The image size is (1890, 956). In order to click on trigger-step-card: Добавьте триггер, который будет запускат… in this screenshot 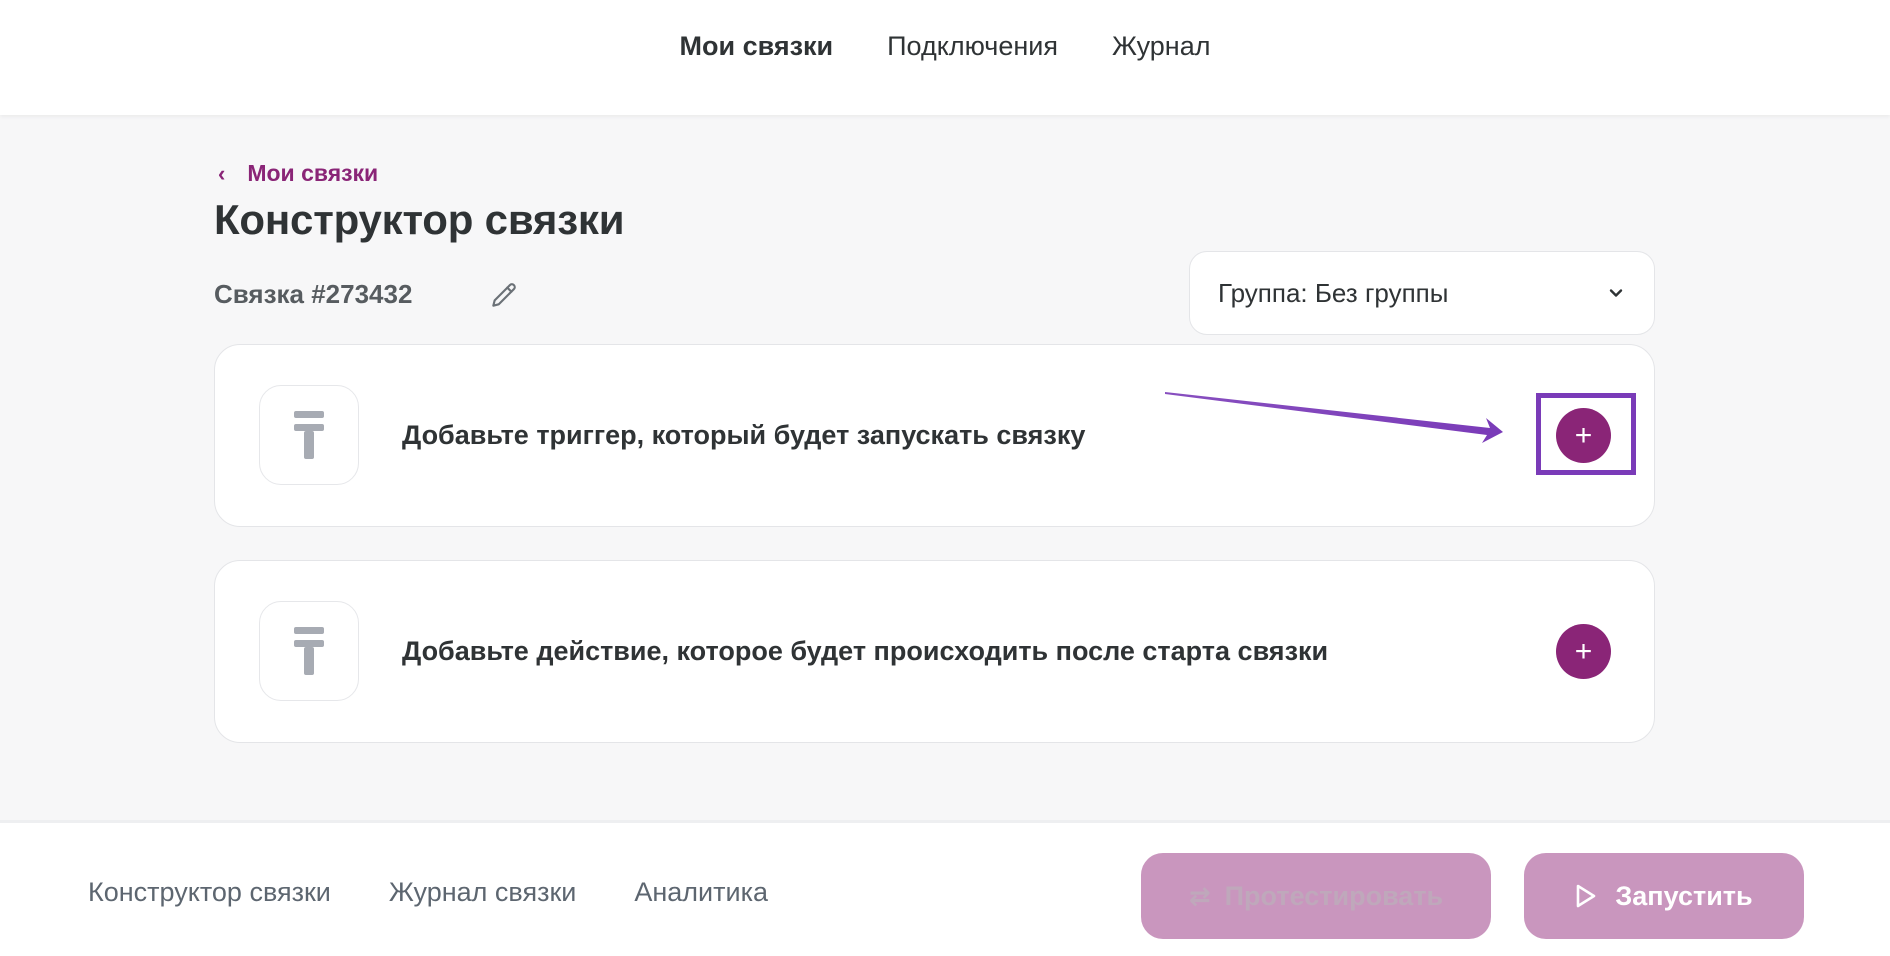, I will do `click(934, 435)`.